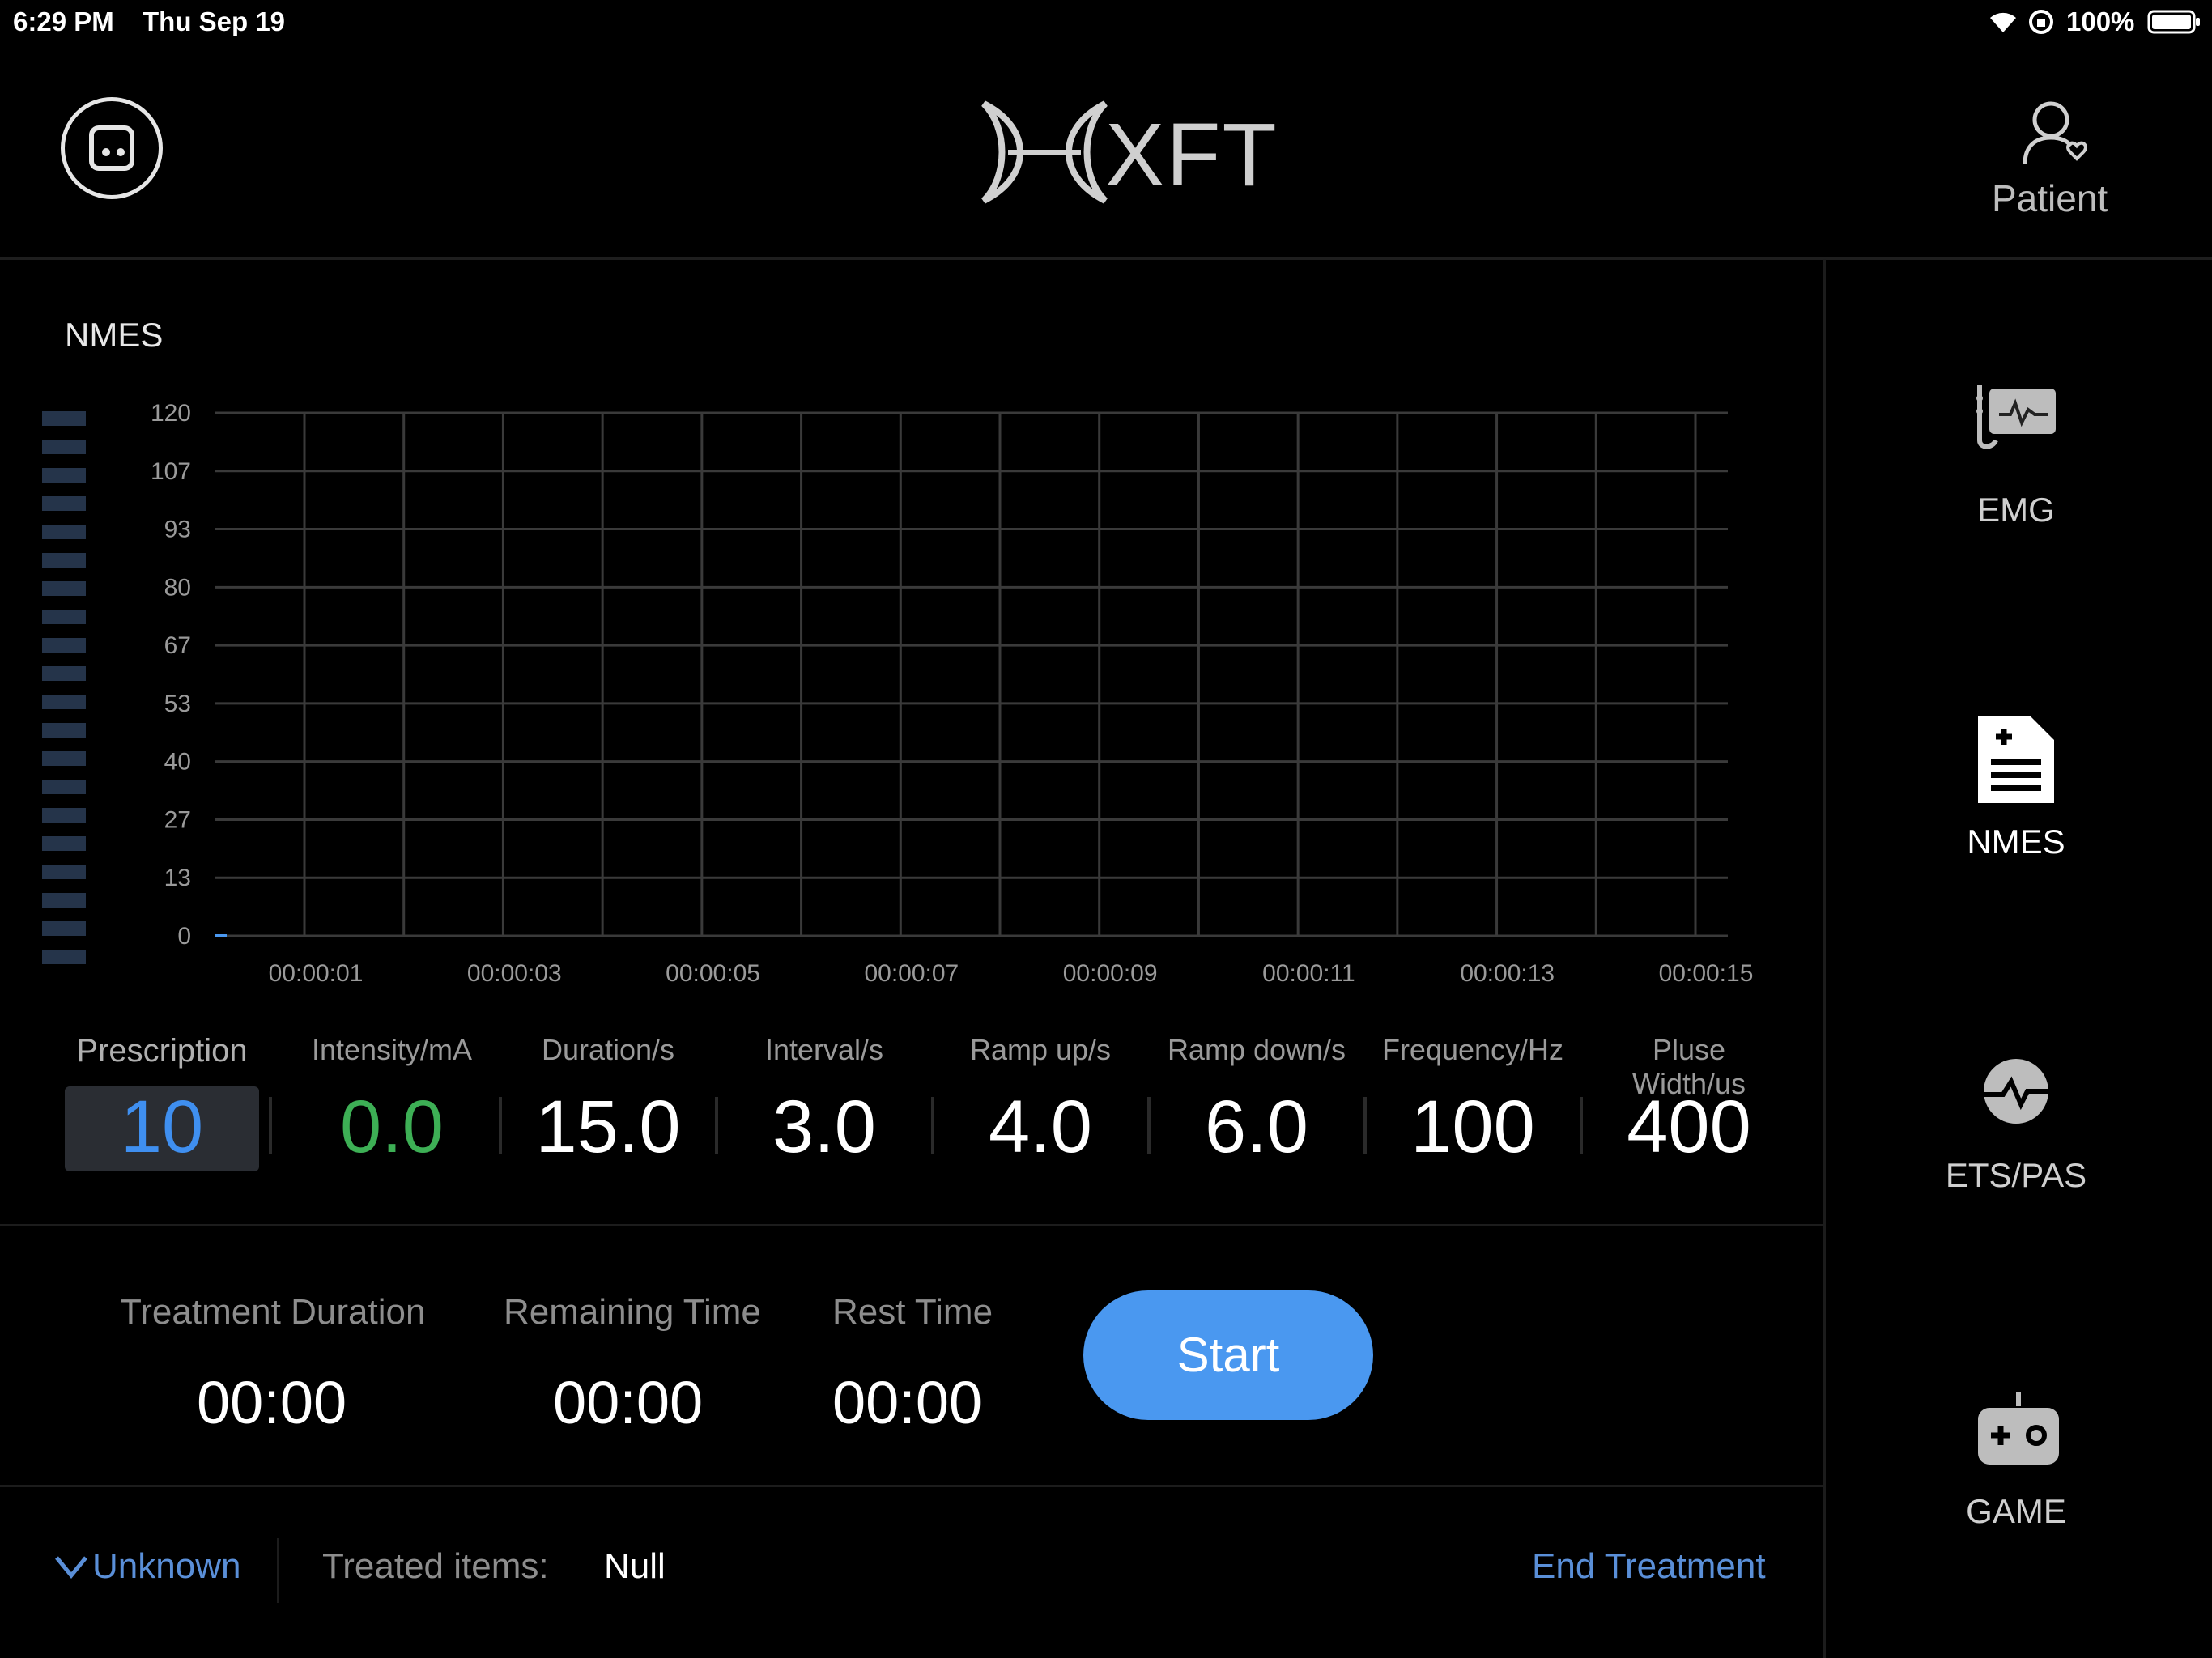 The image size is (2212, 1658). I want to click on chart-x-tick-label: 00:00:01, so click(316, 973).